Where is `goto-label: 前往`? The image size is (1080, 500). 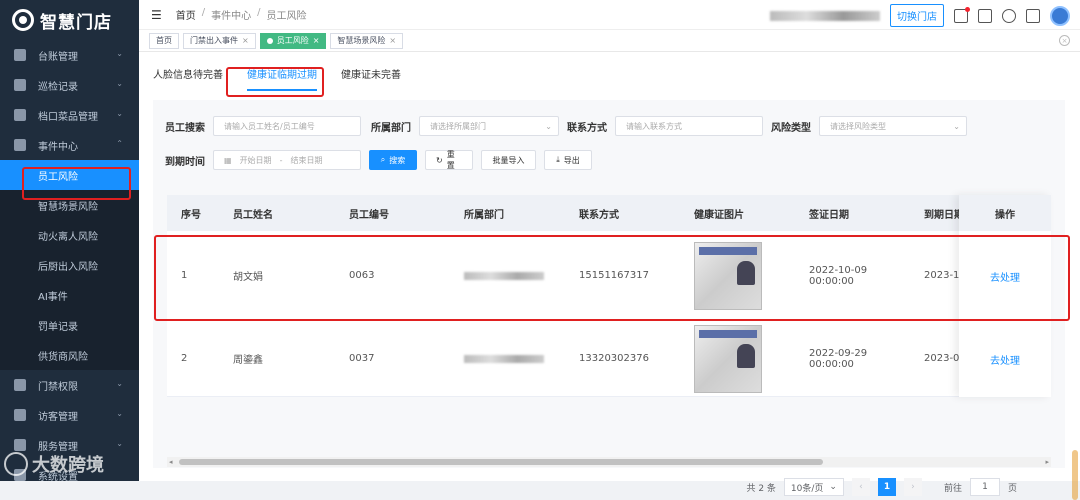 goto-label: 前往 is located at coordinates (952, 488).